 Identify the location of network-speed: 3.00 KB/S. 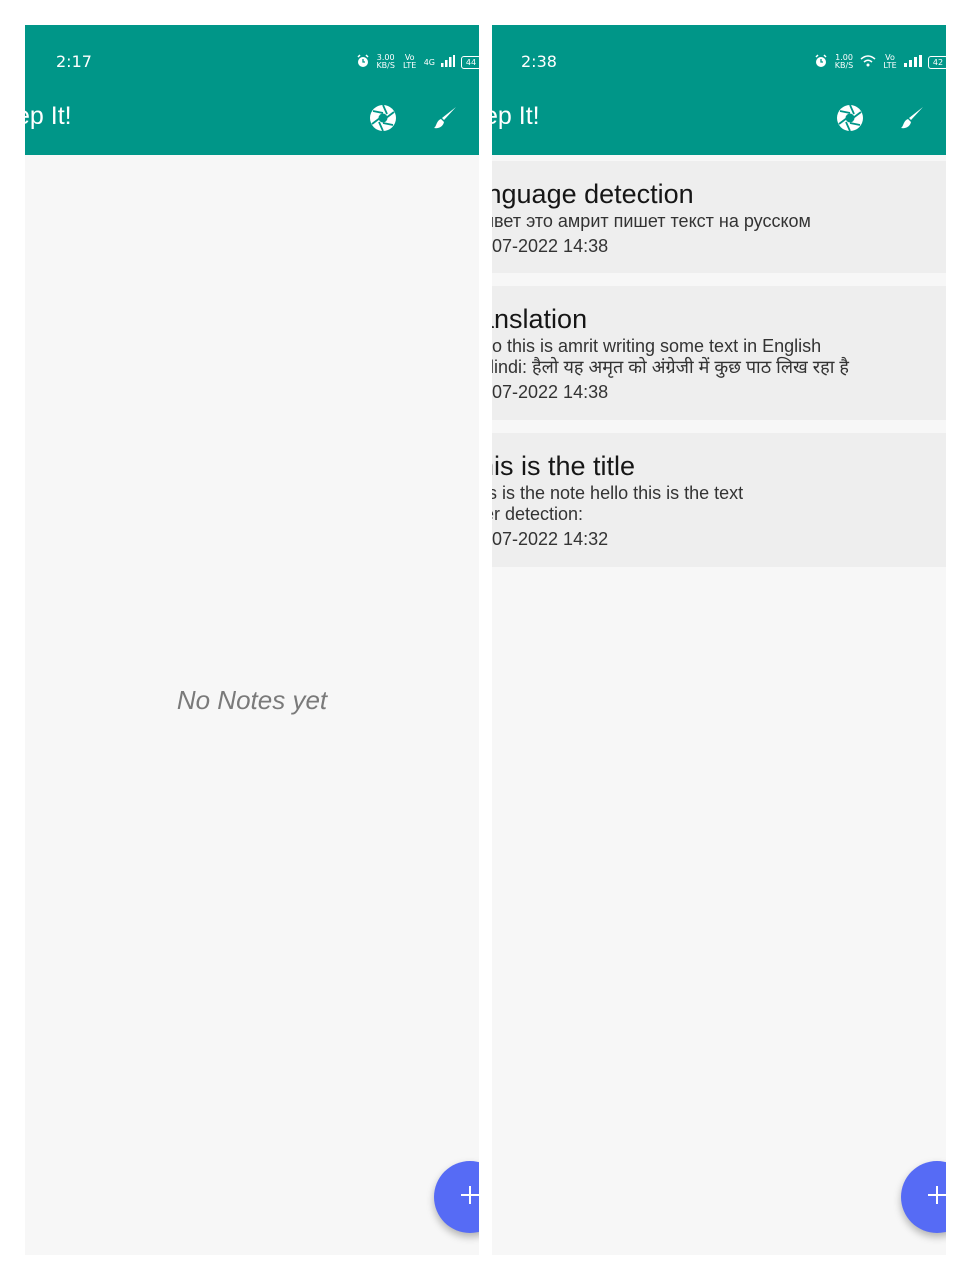
(385, 61).